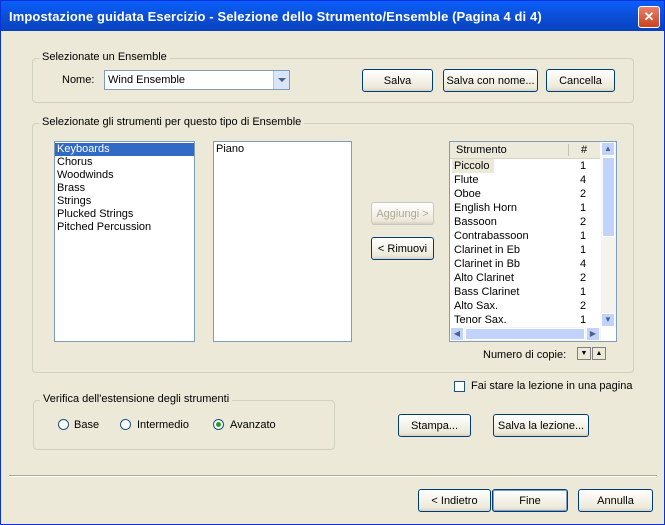  What do you see at coordinates (599, 353) in the screenshot?
I see `copies-increase-icon: ▲` at bounding box center [599, 353].